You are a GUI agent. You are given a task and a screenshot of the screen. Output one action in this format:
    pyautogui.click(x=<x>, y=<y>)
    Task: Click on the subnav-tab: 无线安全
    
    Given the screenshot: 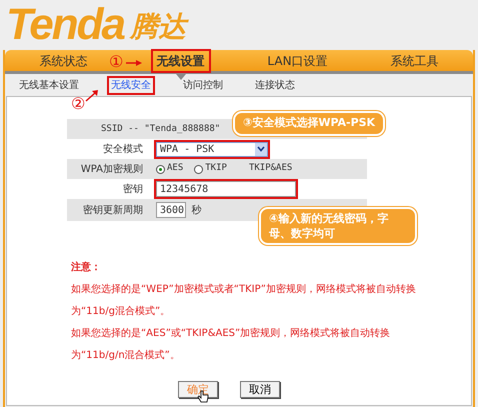 What is the action you would take?
    pyautogui.click(x=131, y=85)
    